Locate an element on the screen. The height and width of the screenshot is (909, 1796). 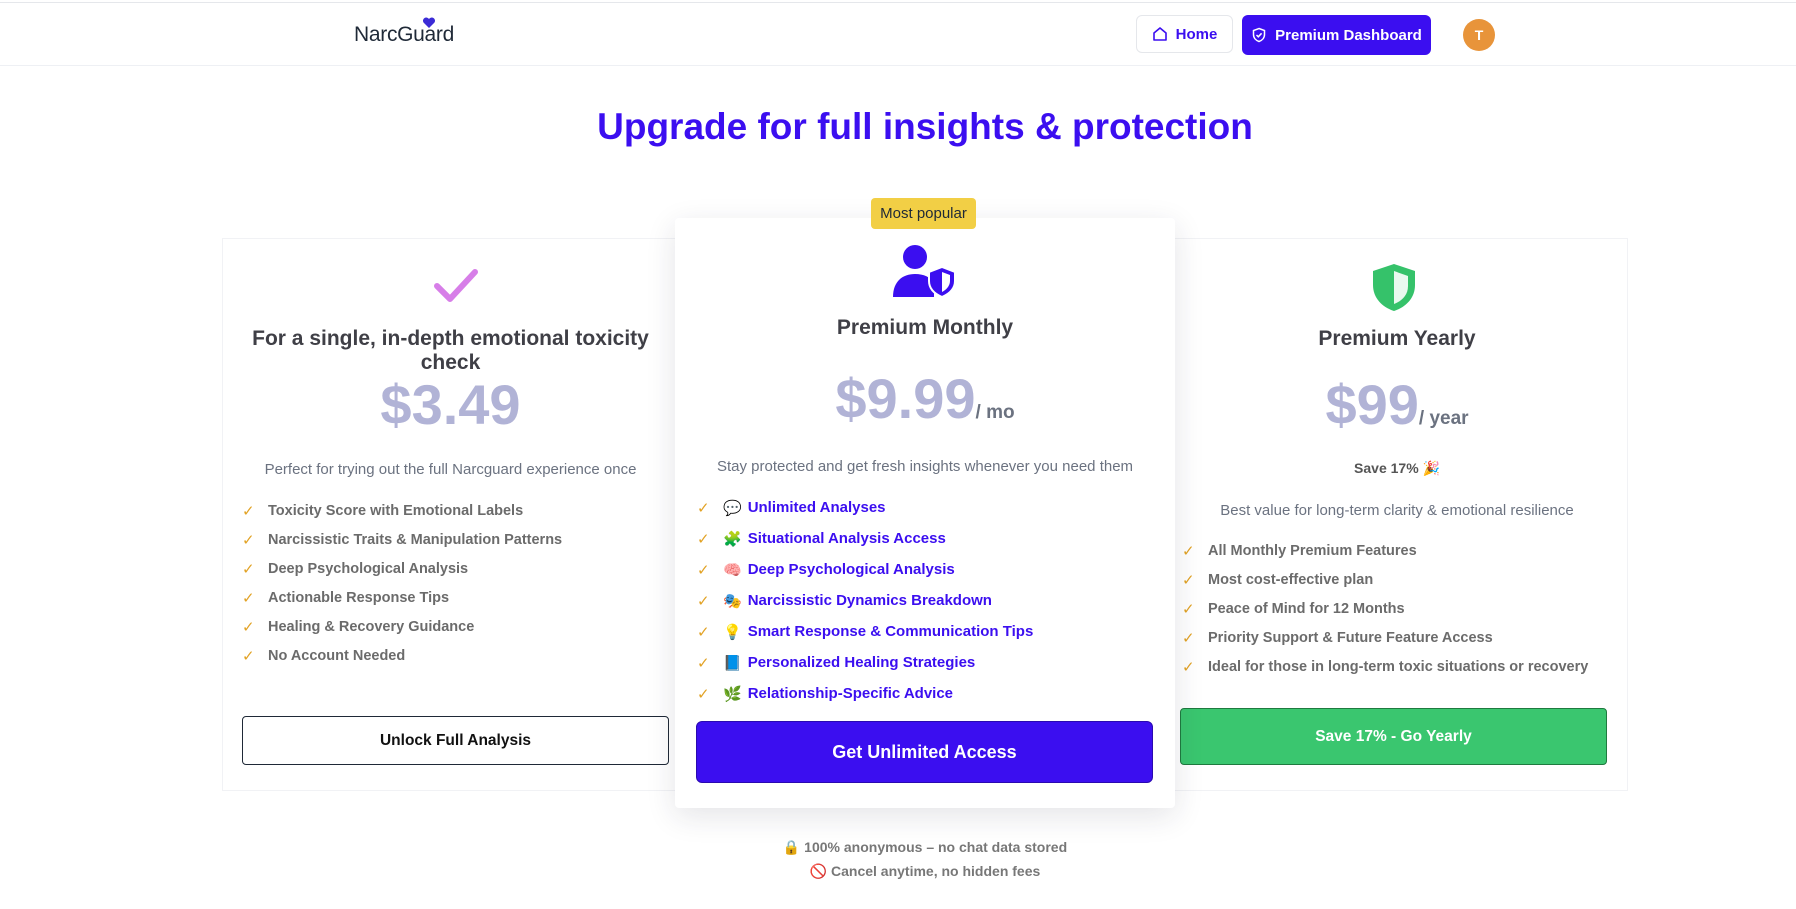
get-unlimited-access-button: Get Unlimited Access is located at coordinates (924, 752).